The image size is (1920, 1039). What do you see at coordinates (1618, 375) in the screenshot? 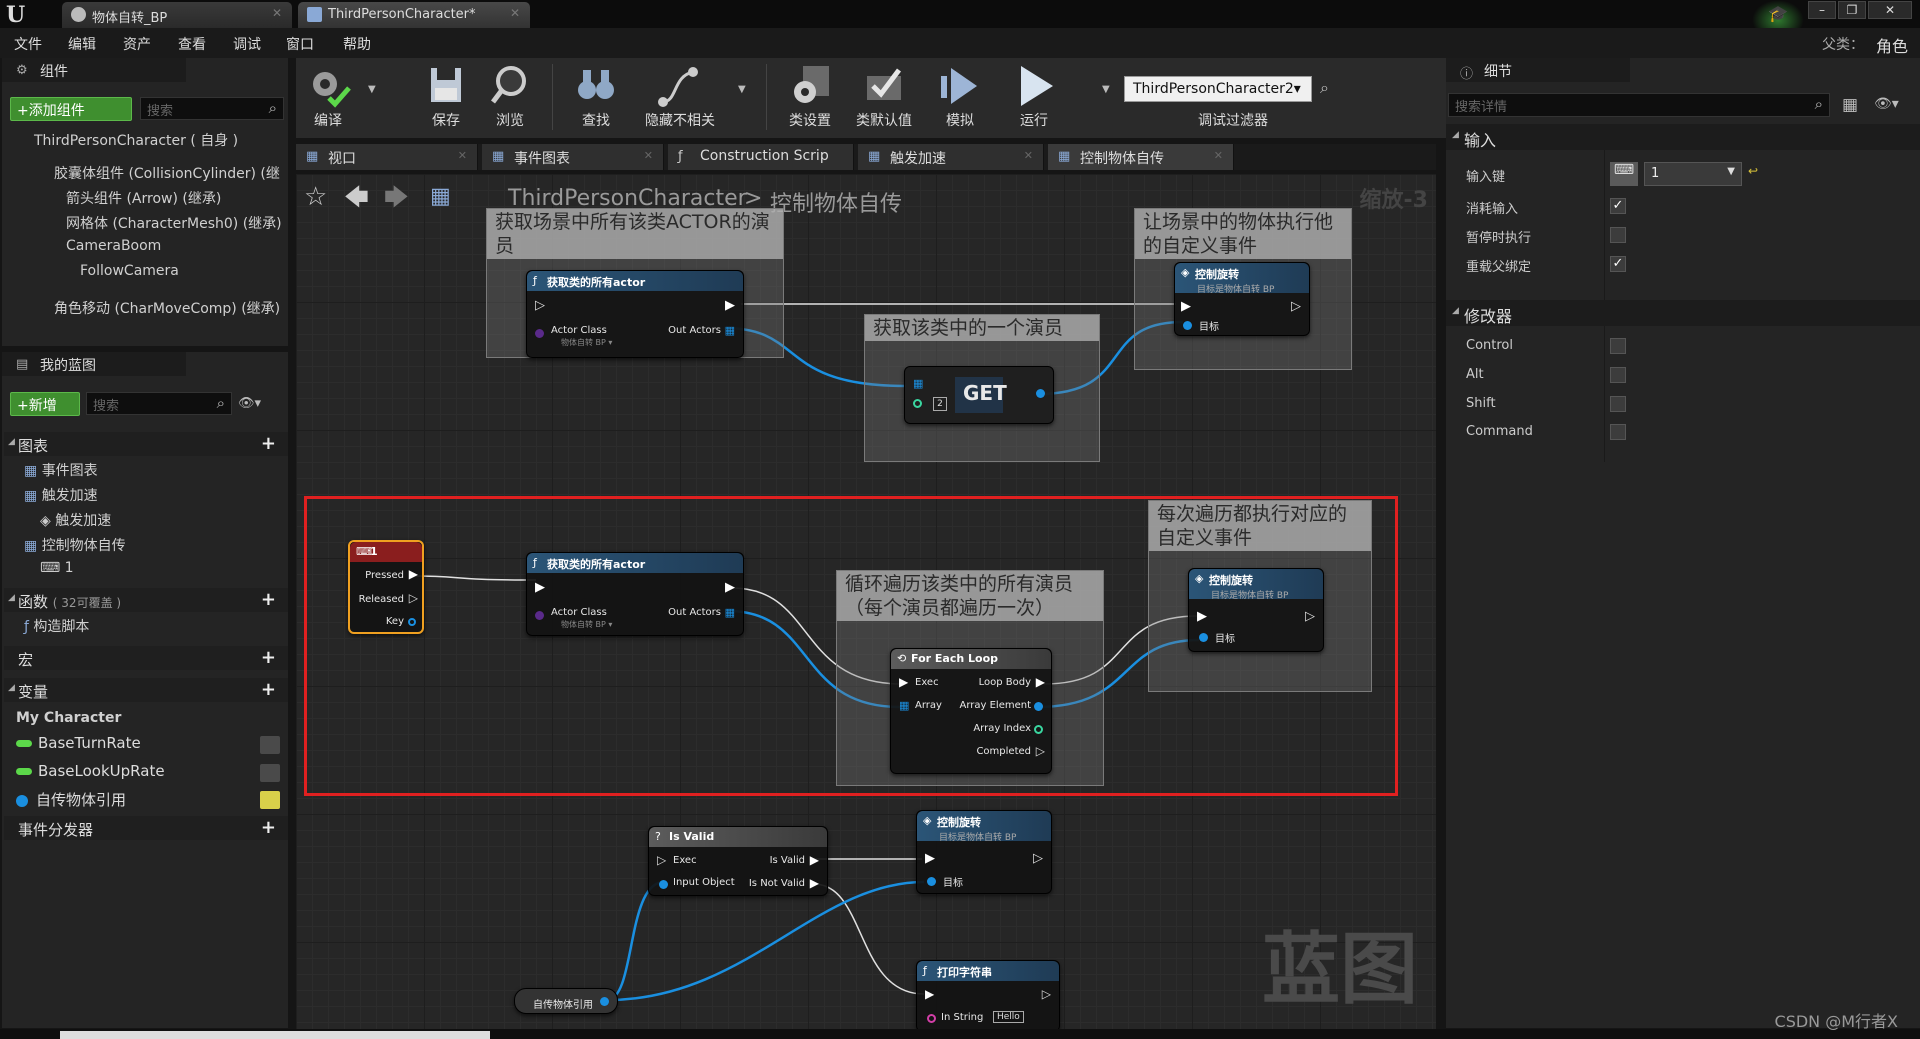
I see `modifier-alt-checkbox` at bounding box center [1618, 375].